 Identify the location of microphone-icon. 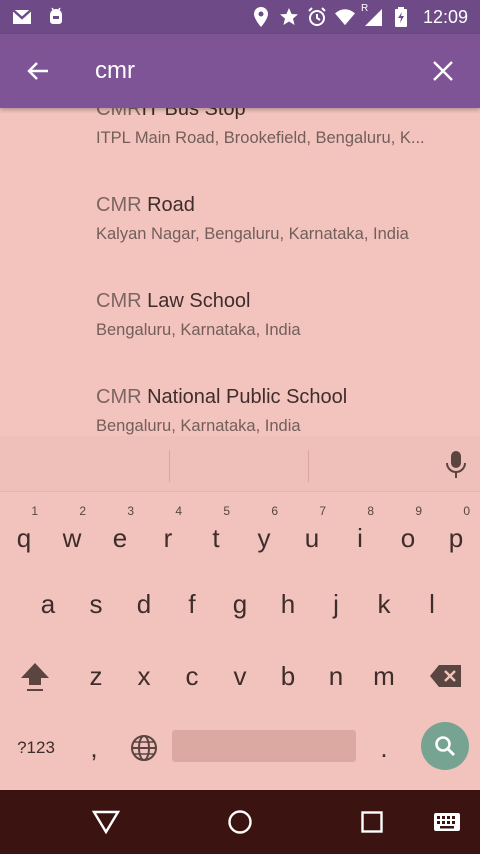
(456, 464).